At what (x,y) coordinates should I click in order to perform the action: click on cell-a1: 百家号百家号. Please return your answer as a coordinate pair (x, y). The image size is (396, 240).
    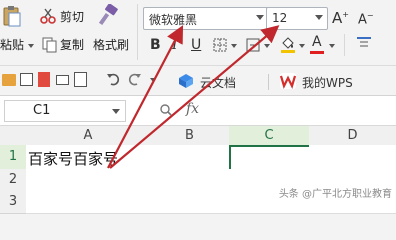
    Looking at the image, I should click on (88, 157).